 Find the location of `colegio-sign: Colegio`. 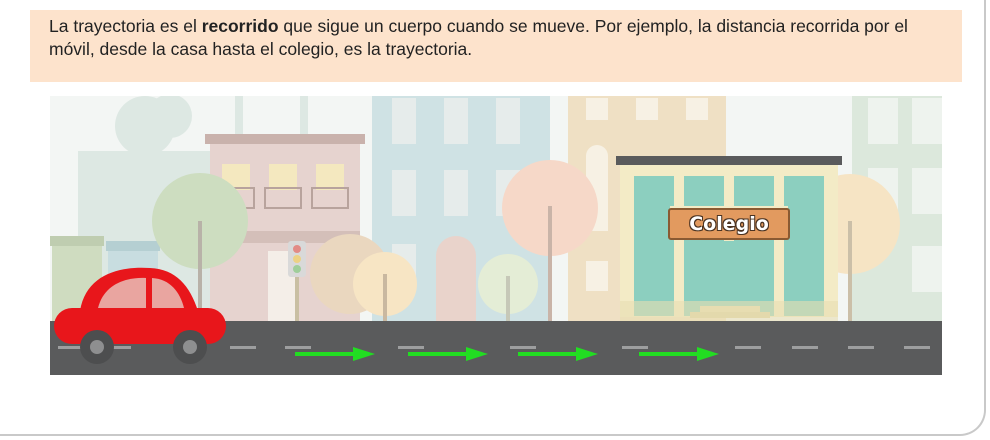

colegio-sign: Colegio is located at coordinates (729, 224).